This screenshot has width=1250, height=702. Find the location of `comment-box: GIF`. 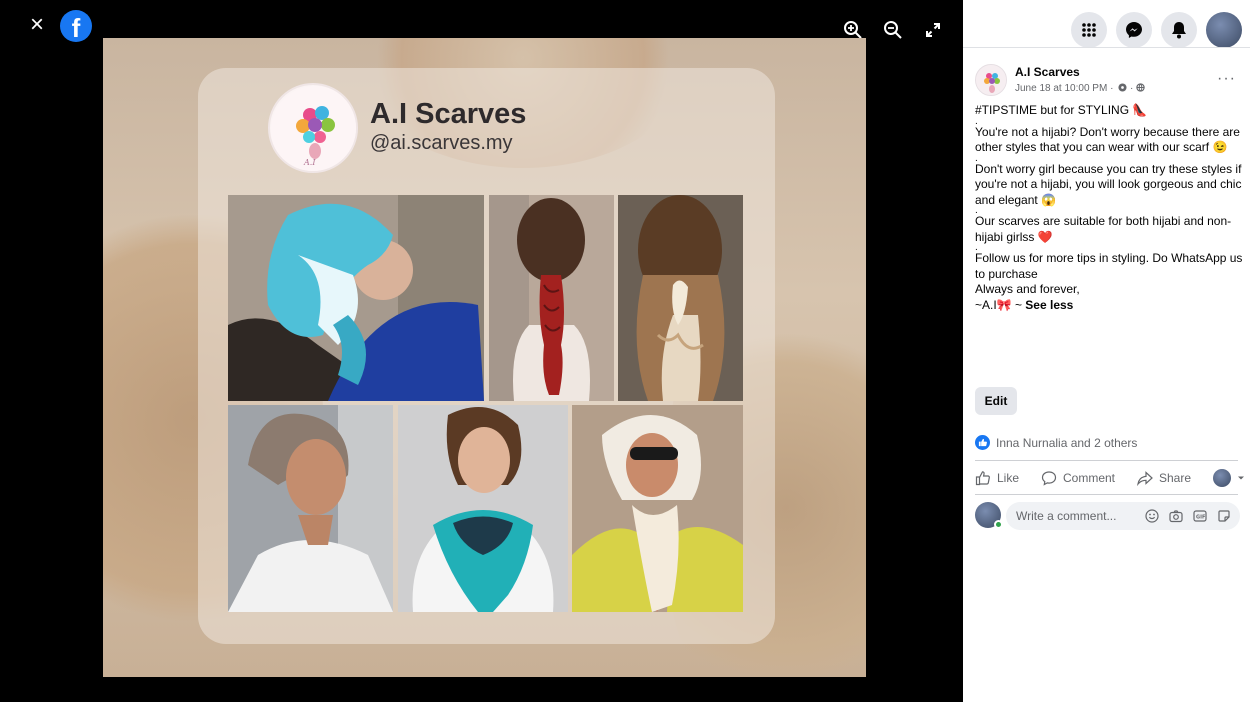

comment-box: GIF is located at coordinates (1123, 516).